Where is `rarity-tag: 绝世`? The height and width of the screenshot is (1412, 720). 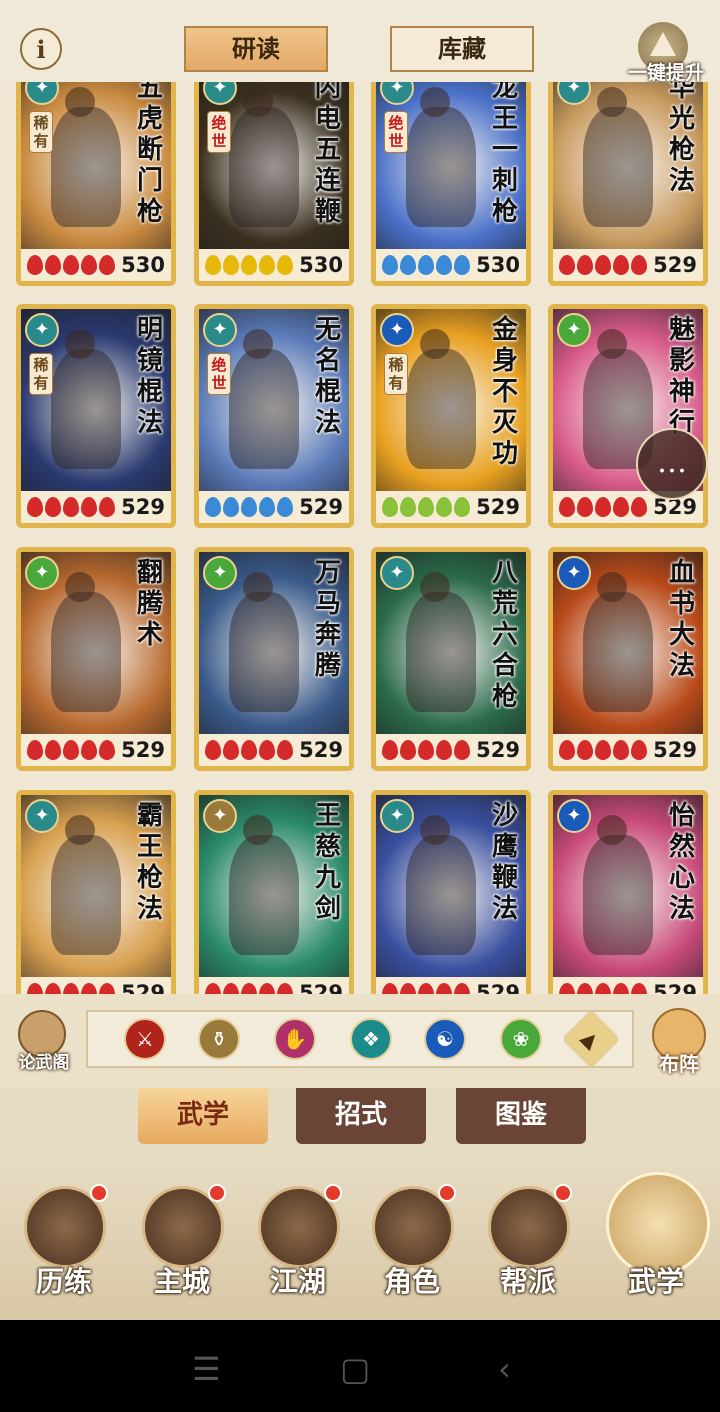 rarity-tag: 绝世 is located at coordinates (219, 132).